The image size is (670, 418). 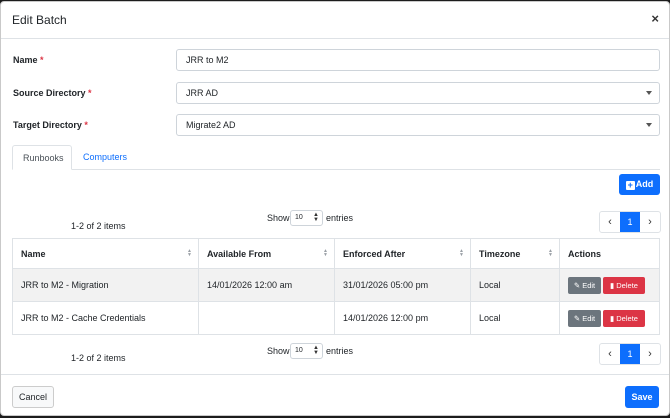 What do you see at coordinates (211, 125) in the screenshot?
I see `target-directory-value: Migrate2 AD` at bounding box center [211, 125].